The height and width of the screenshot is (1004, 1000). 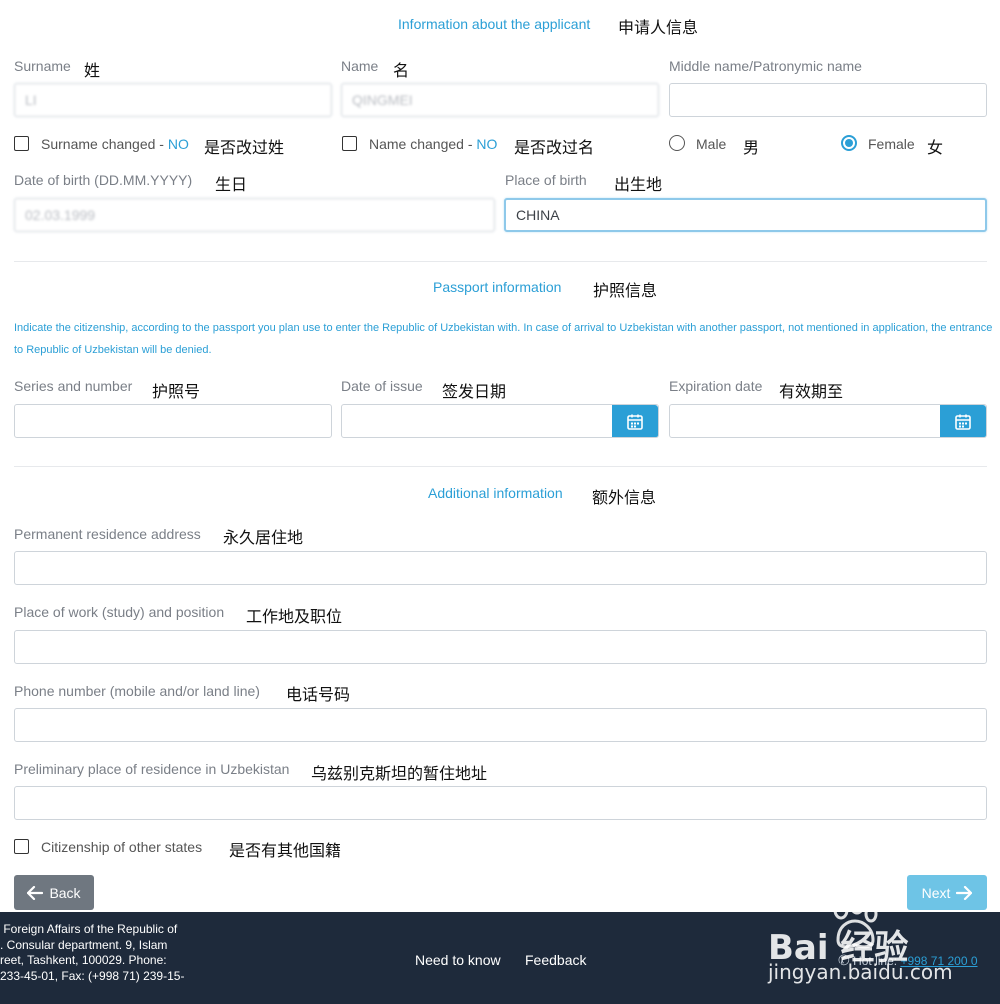 What do you see at coordinates (382, 386) in the screenshot?
I see `issue-date-label: Date of issue` at bounding box center [382, 386].